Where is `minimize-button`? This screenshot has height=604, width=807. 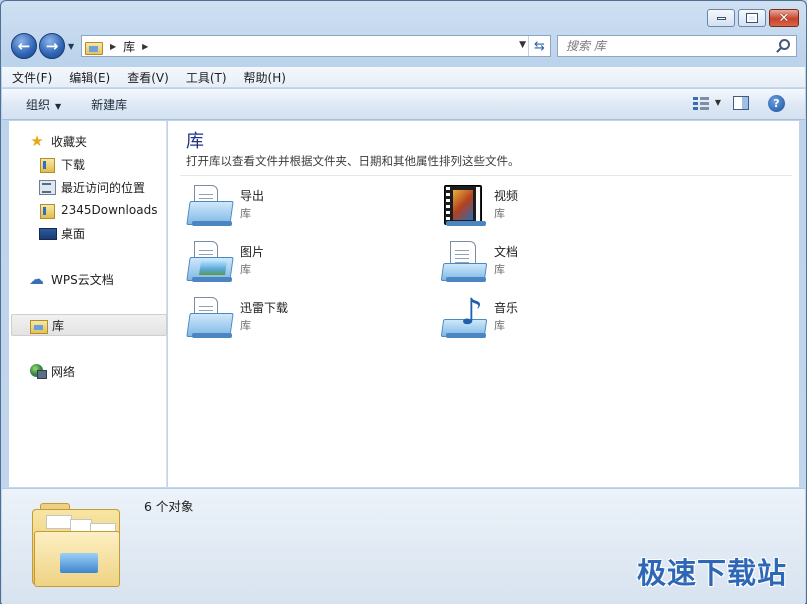 minimize-button is located at coordinates (721, 18).